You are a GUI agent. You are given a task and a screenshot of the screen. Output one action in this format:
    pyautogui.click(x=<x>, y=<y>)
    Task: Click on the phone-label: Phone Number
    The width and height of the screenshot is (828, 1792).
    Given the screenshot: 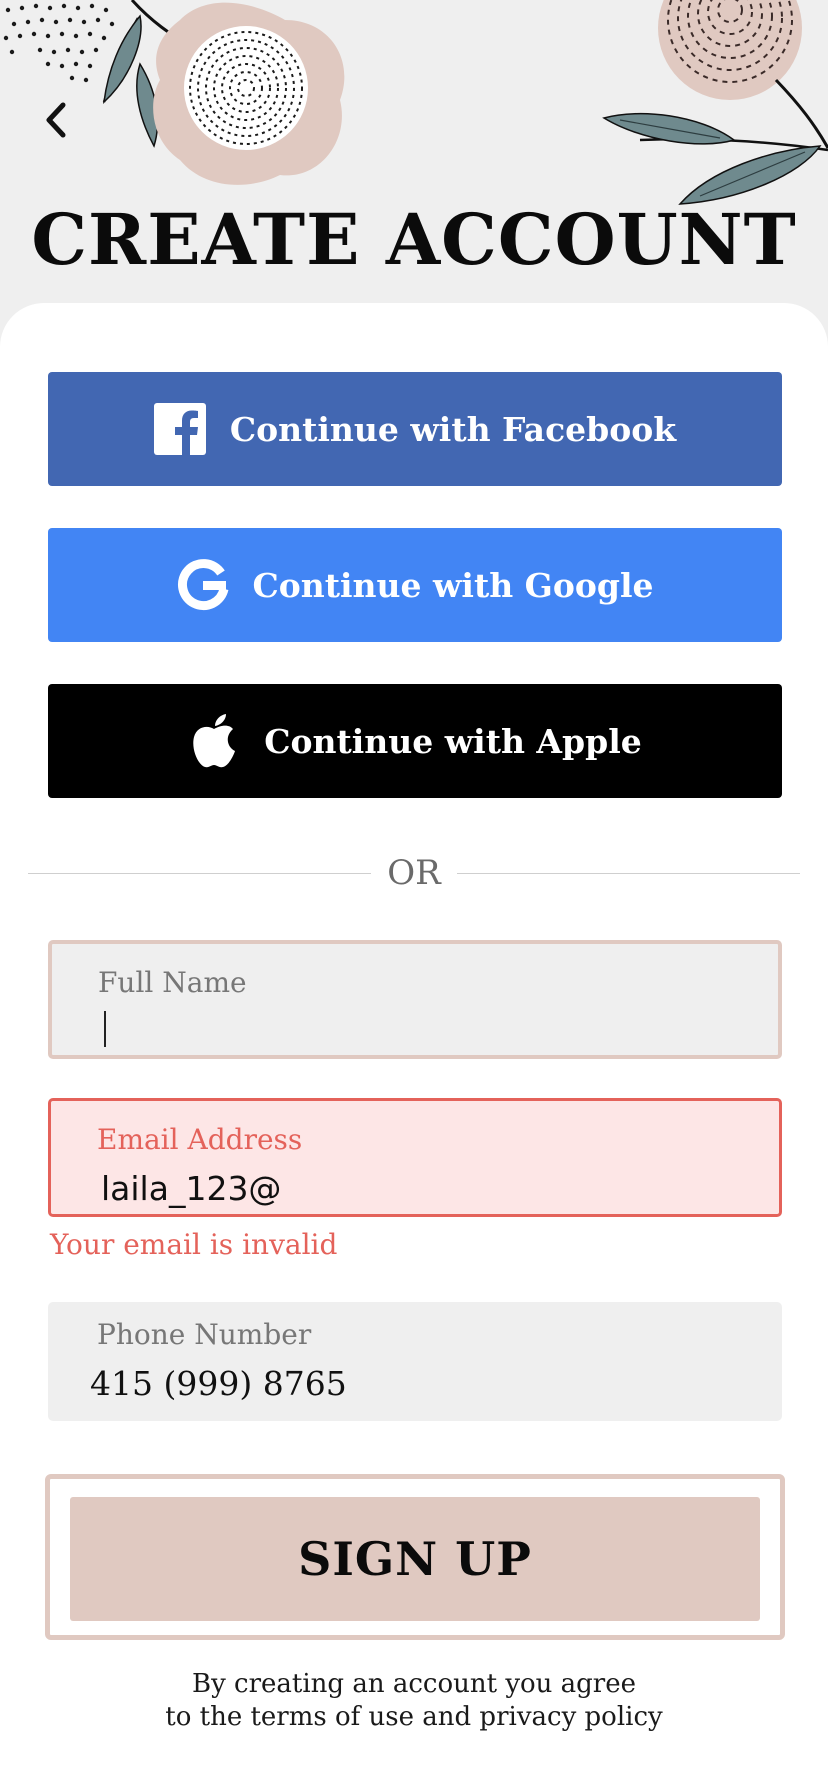 What is the action you would take?
    pyautogui.click(x=204, y=1334)
    